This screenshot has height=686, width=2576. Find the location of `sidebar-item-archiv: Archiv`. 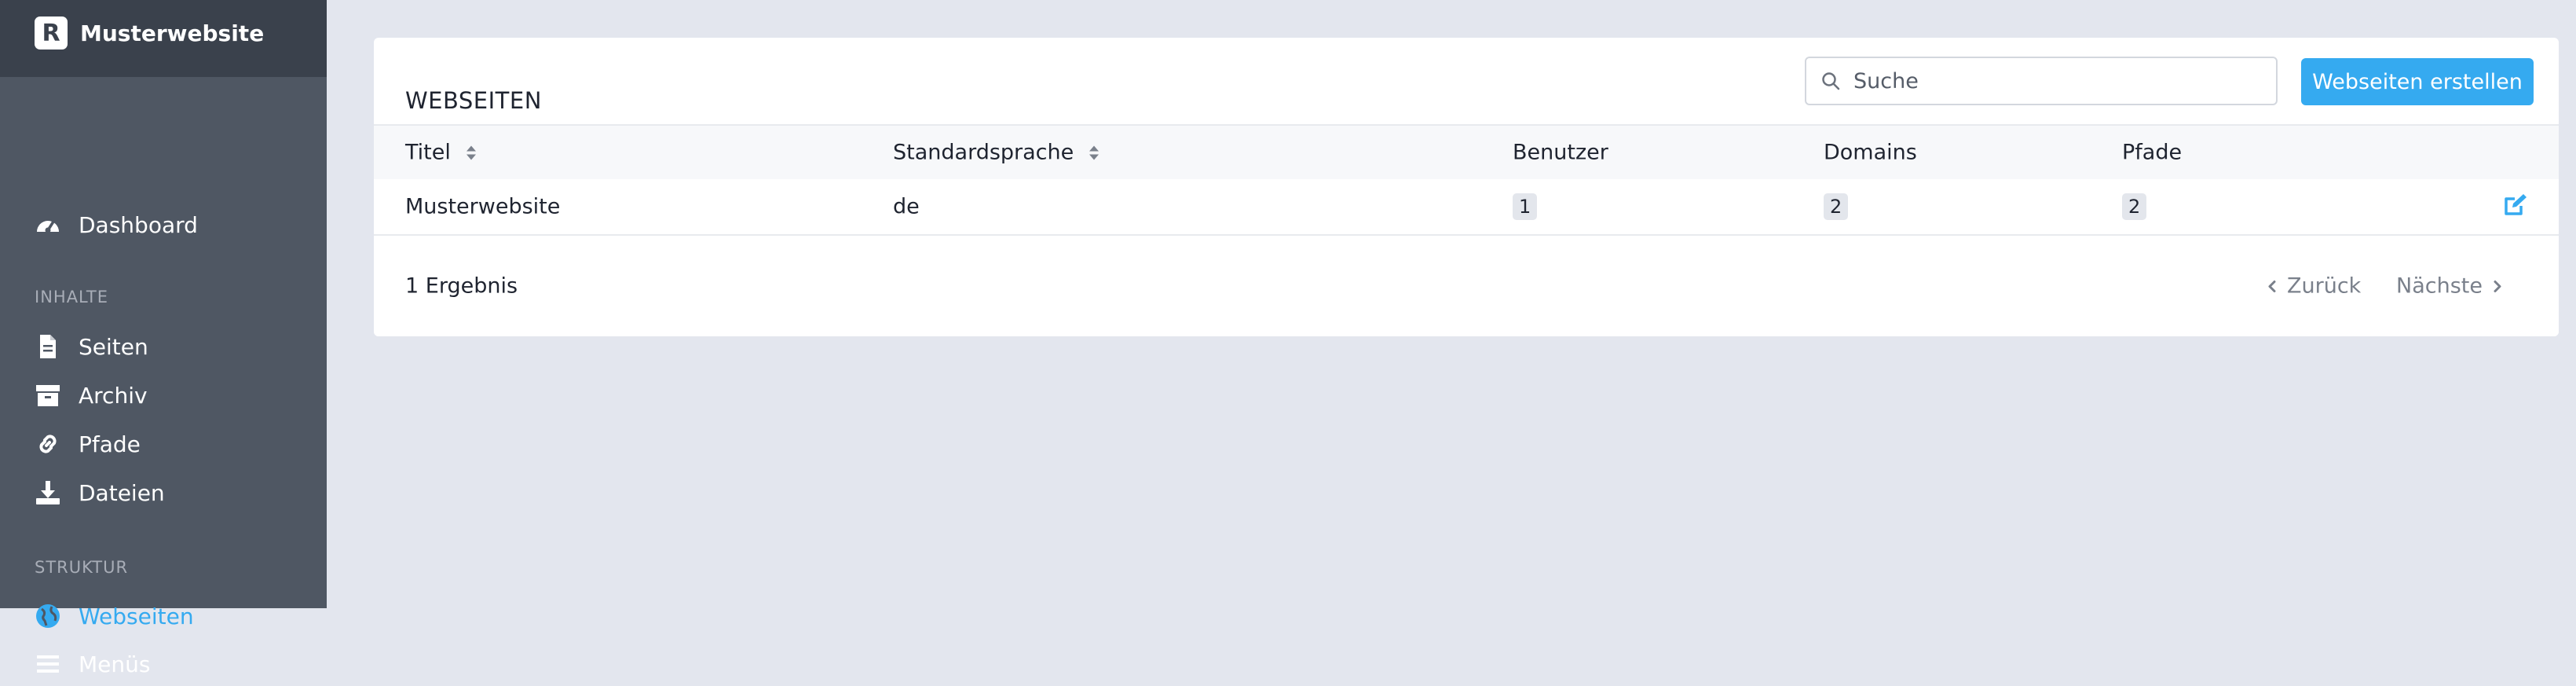

sidebar-item-archiv: Archiv is located at coordinates (91, 395).